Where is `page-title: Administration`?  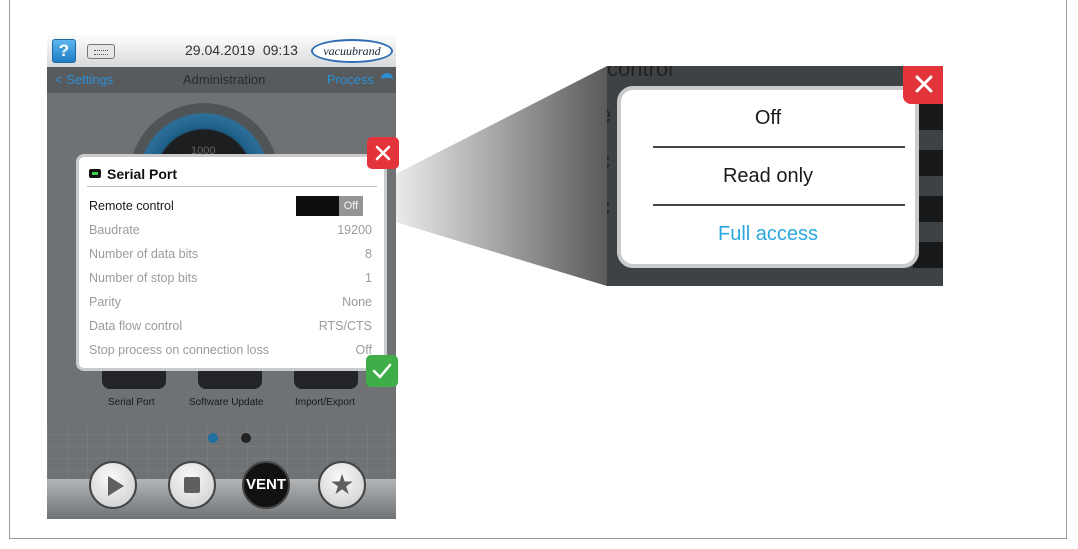
page-title: Administration is located at coordinates (224, 79).